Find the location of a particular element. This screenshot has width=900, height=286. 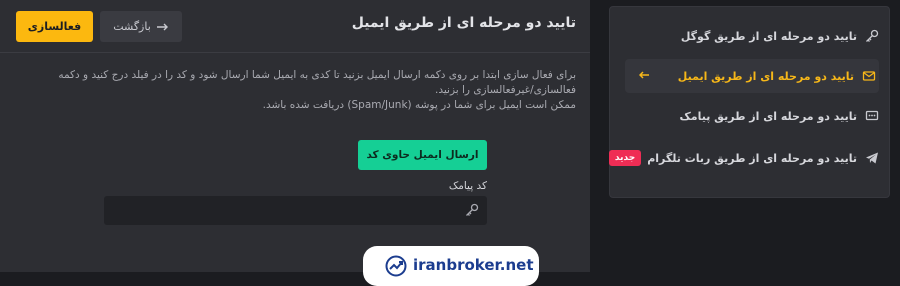

watermark: iranbroker.net is located at coordinates (451, 266).